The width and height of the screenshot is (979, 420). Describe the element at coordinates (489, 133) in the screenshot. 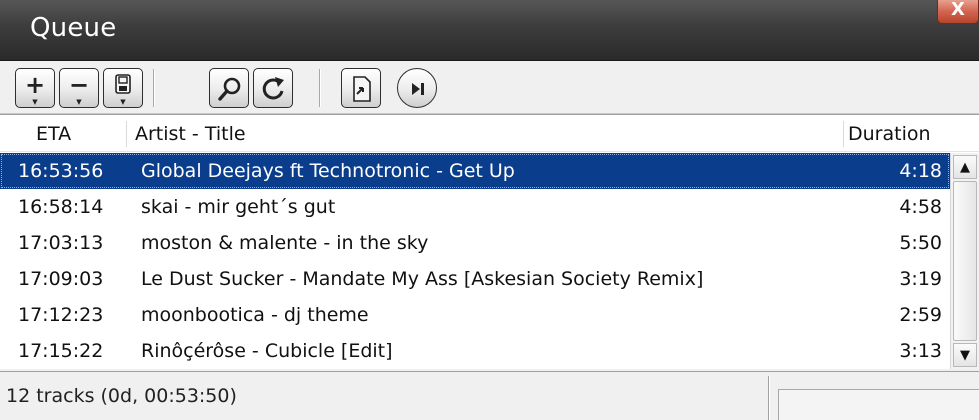

I see `list-header: ETA Artist - Title Duration` at that location.